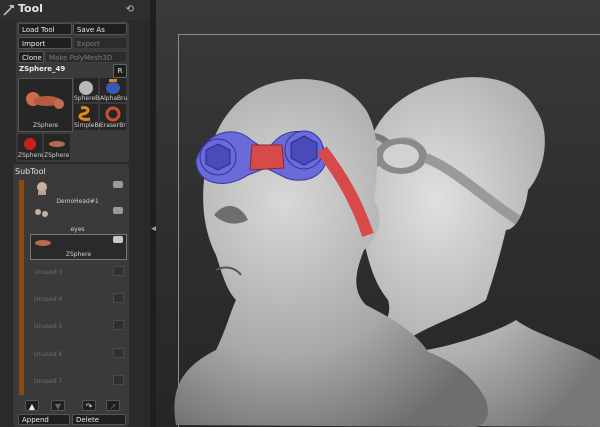 This screenshot has height=427, width=600. Describe the element at coordinates (48, 299) in the screenshot. I see `unused-slot: Unused 4` at that location.